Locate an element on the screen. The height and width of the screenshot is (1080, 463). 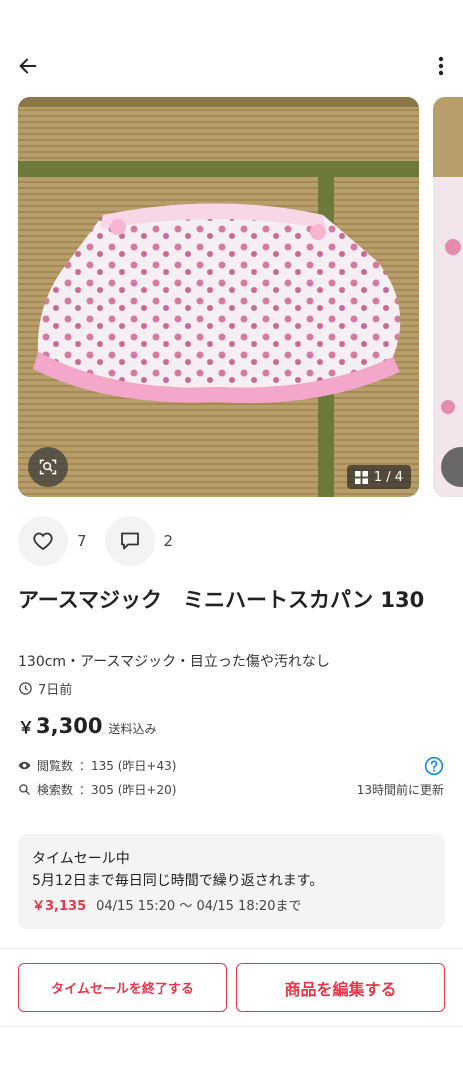
price-symbol: ￥ is located at coordinates (26, 727).